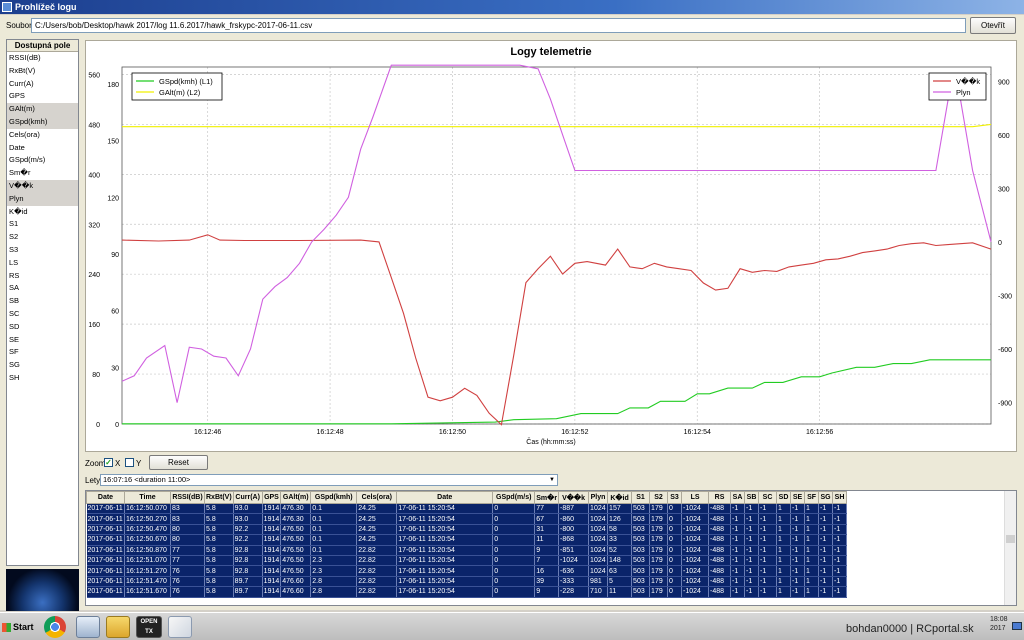 Image resolution: width=1024 pixels, height=640 pixels. What do you see at coordinates (42, 250) in the screenshot?
I see `field-item: S3` at bounding box center [42, 250].